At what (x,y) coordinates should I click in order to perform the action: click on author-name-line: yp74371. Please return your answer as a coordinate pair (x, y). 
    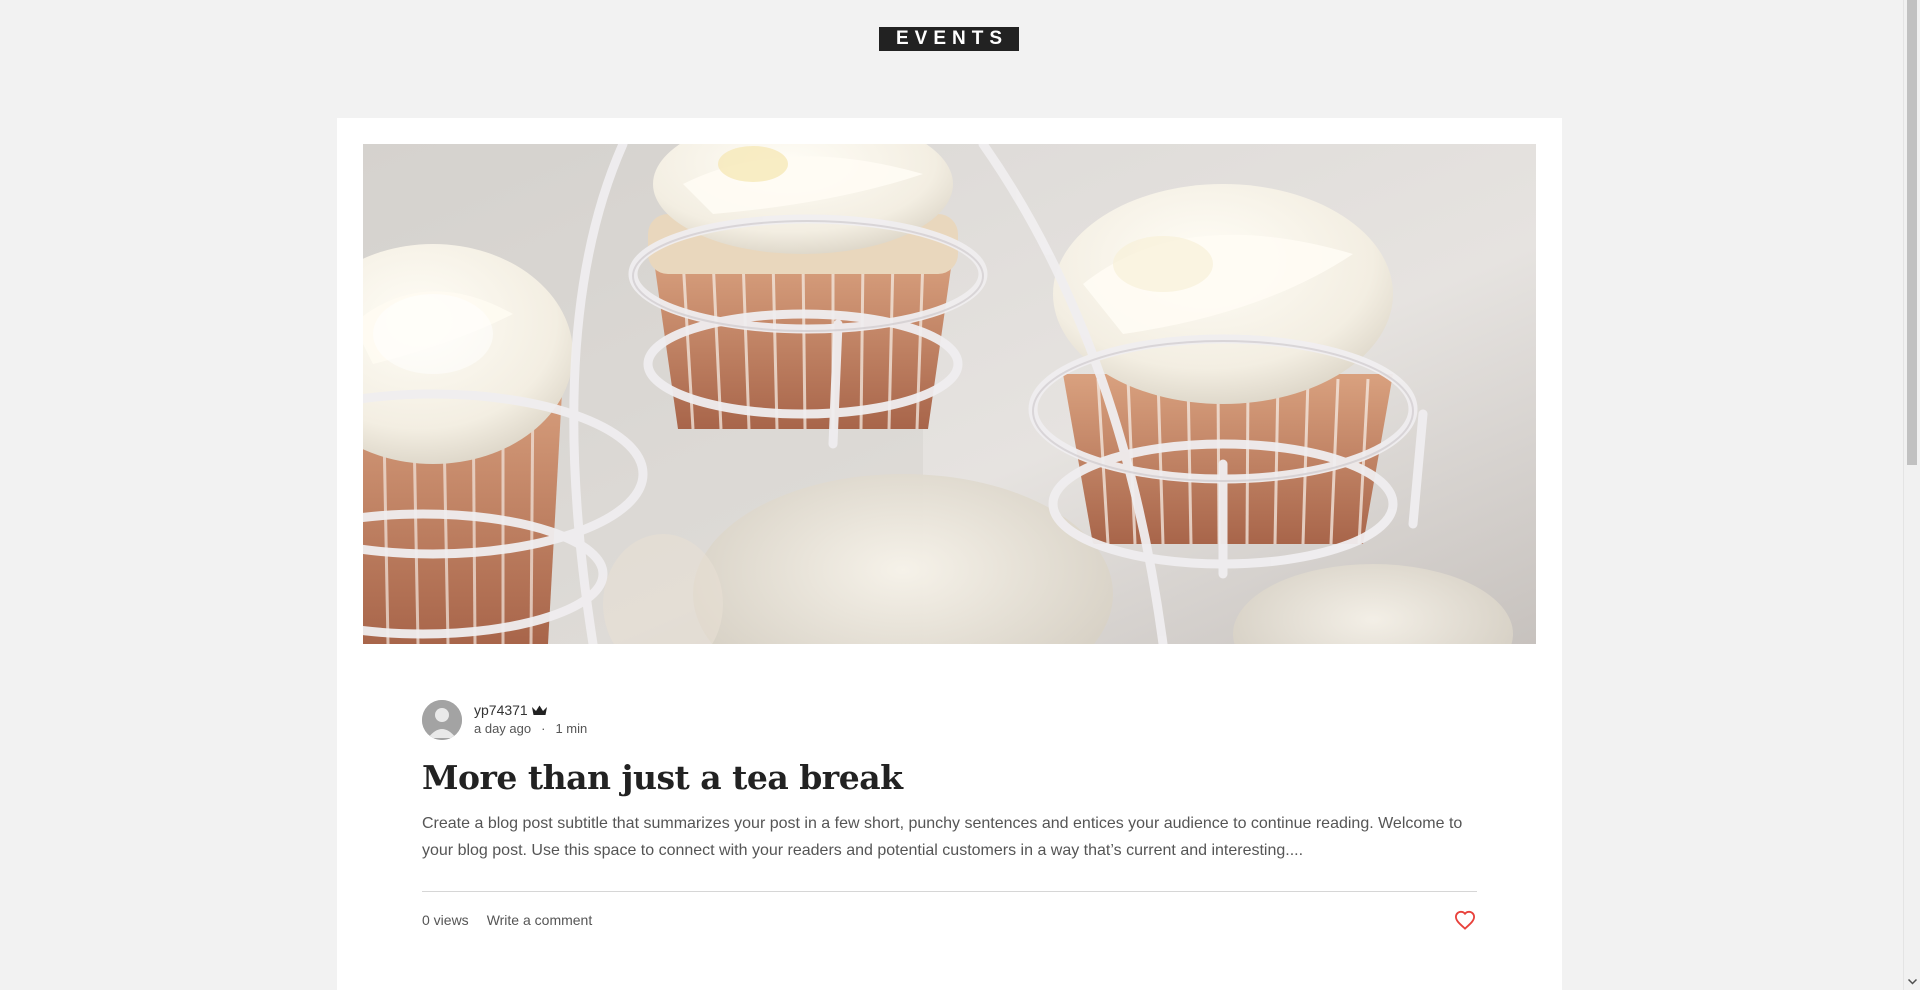
    Looking at the image, I should click on (530, 710).